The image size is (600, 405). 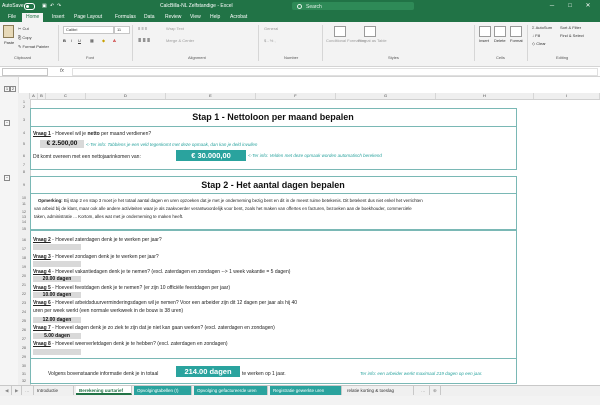 I want to click on font-name-dropdown: Calibri, so click(x=88, y=30).